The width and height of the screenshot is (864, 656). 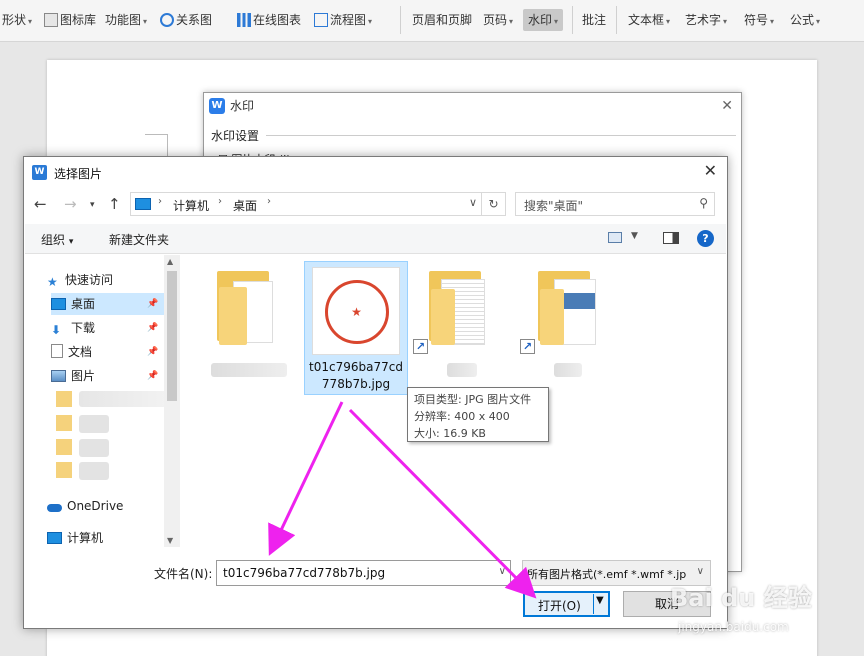 I want to click on refresh-icon: ↻, so click(x=493, y=204).